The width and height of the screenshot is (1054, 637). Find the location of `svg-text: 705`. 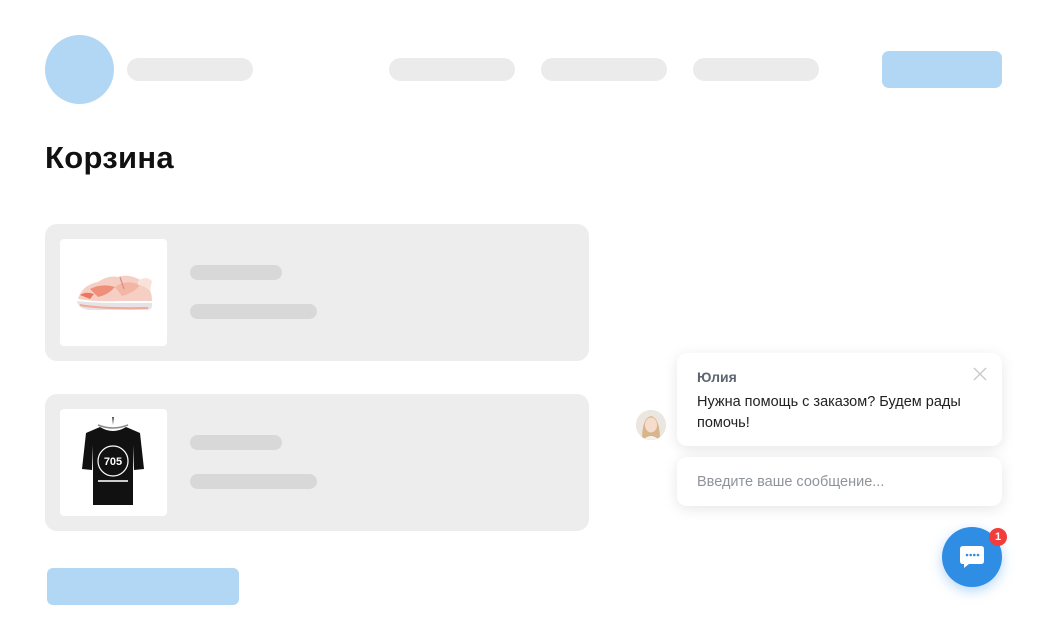

svg-text: 705 is located at coordinates (113, 462).